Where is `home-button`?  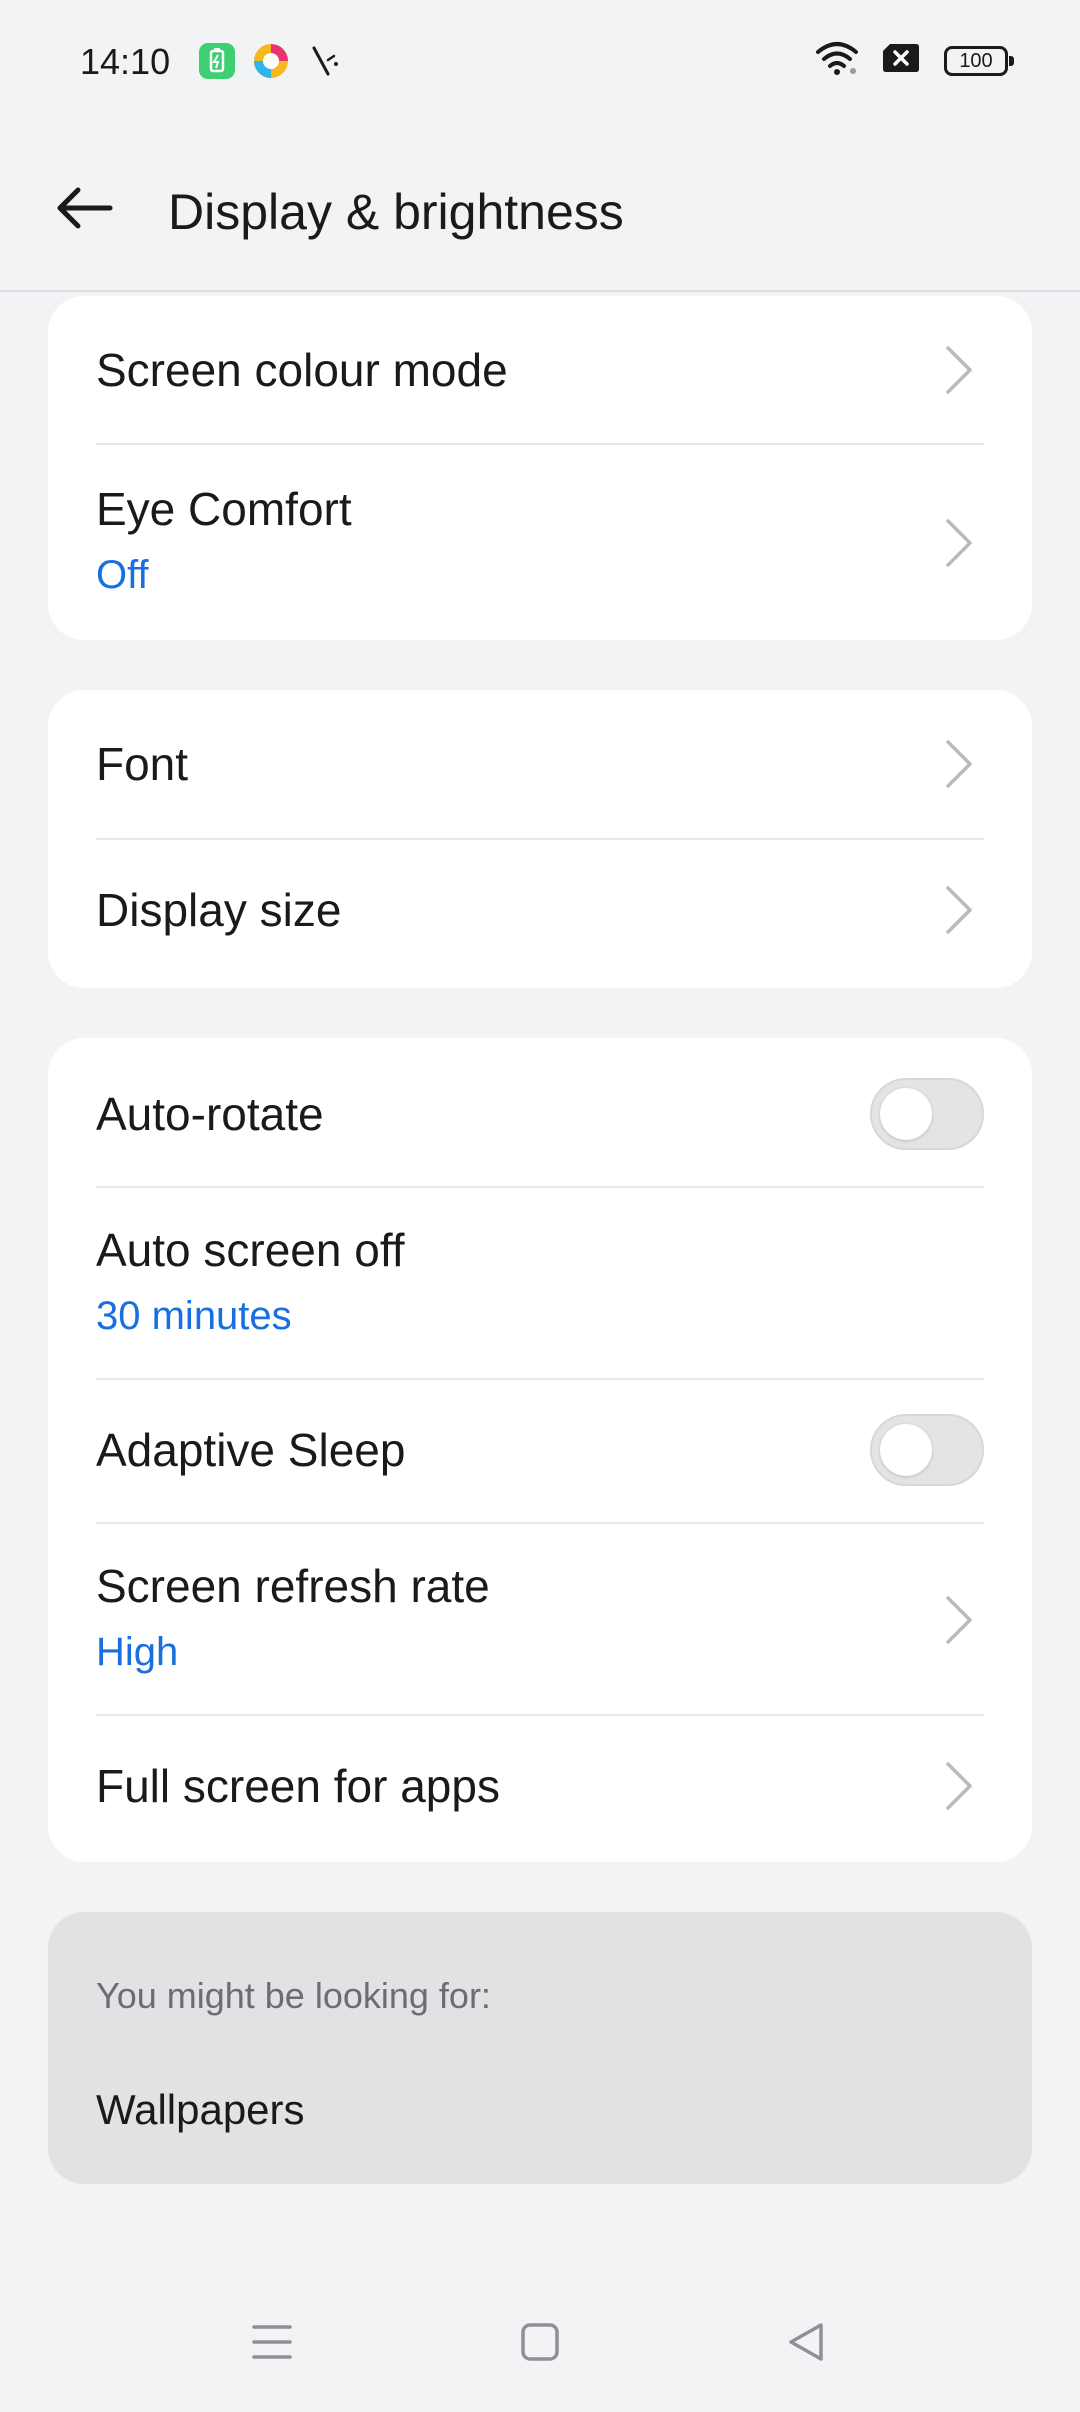 home-button is located at coordinates (540, 2342).